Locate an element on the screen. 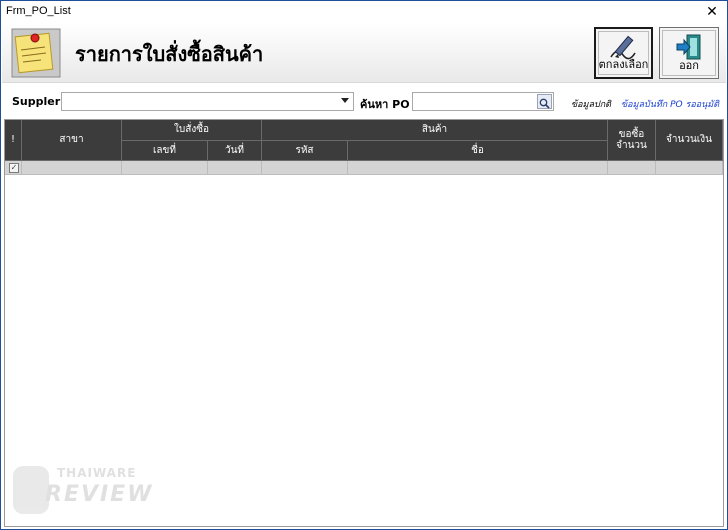 This screenshot has height=530, width=728. supplier-dropdown is located at coordinates (207, 101).